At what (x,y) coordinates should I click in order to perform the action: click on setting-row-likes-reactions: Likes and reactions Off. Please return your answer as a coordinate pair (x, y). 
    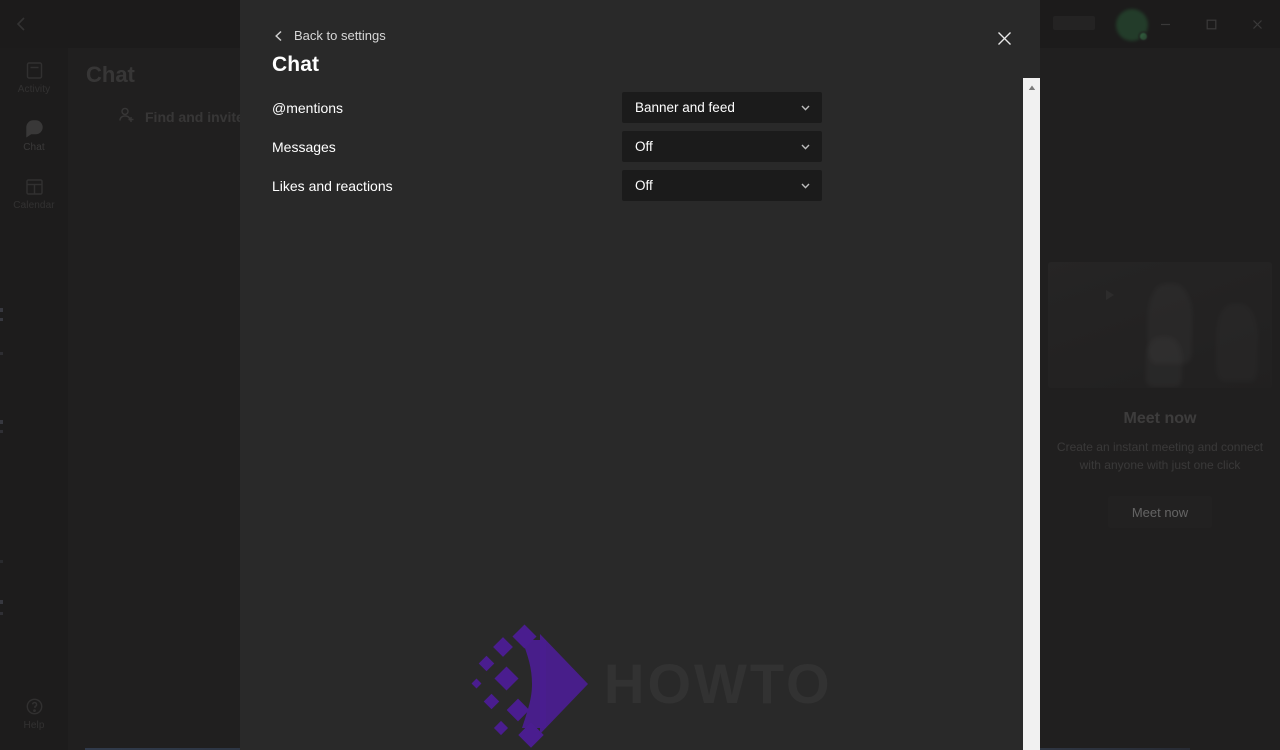
    Looking at the image, I should click on (640, 185).